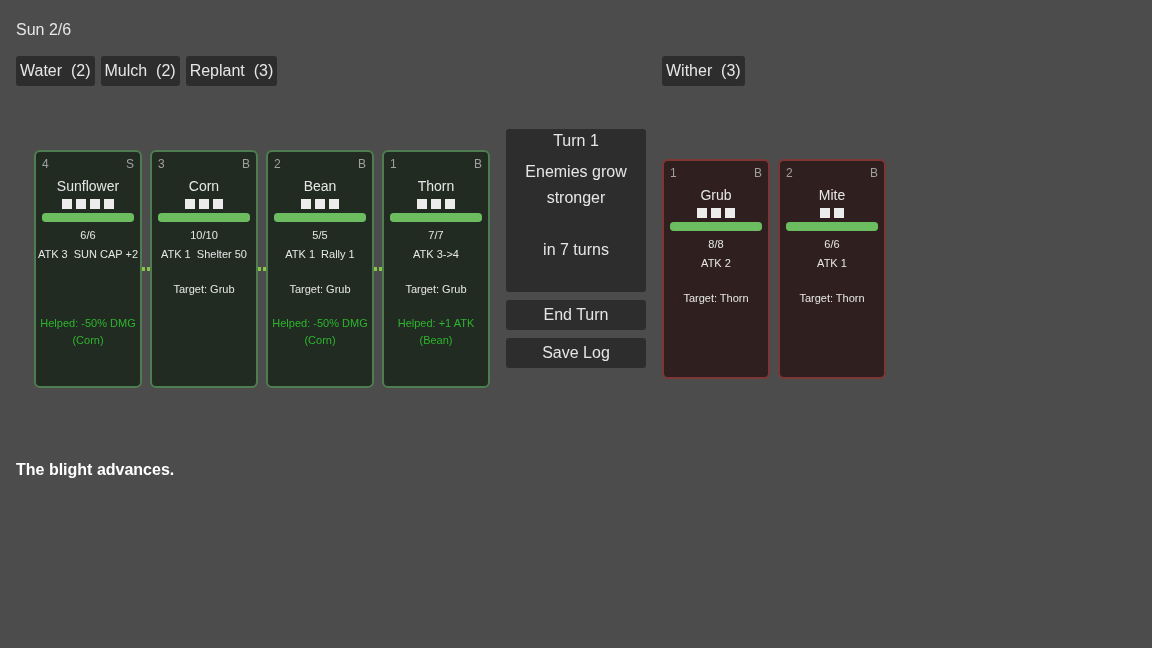 Image resolution: width=1152 pixels, height=648 pixels. I want to click on helped-text: Helped: +1 ATK, so click(436, 323).